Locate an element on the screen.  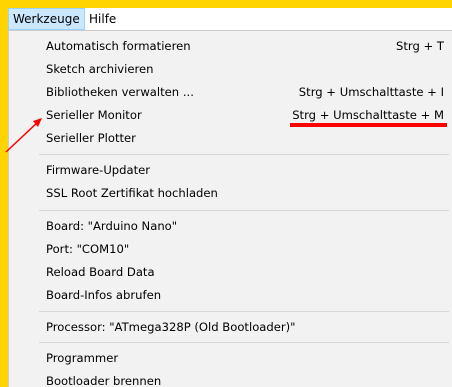
highlight-border-top is located at coordinates (226, 4).